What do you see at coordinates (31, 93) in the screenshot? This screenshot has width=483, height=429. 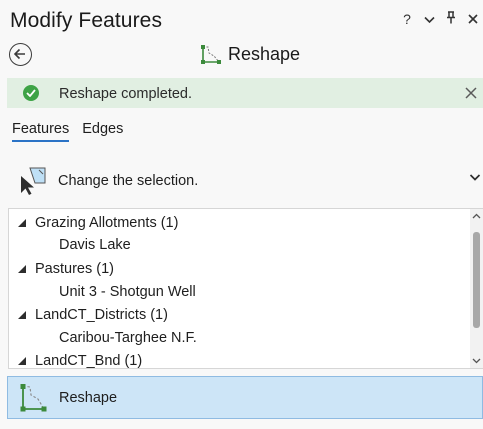 I see `success-check-icon` at bounding box center [31, 93].